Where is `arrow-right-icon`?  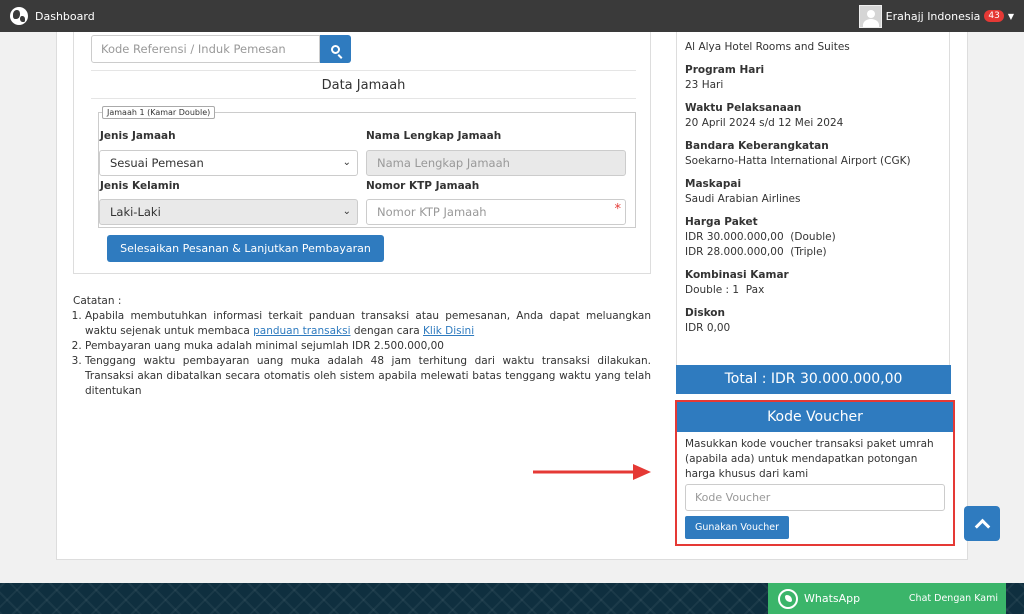
arrow-right-icon is located at coordinates (592, 472).